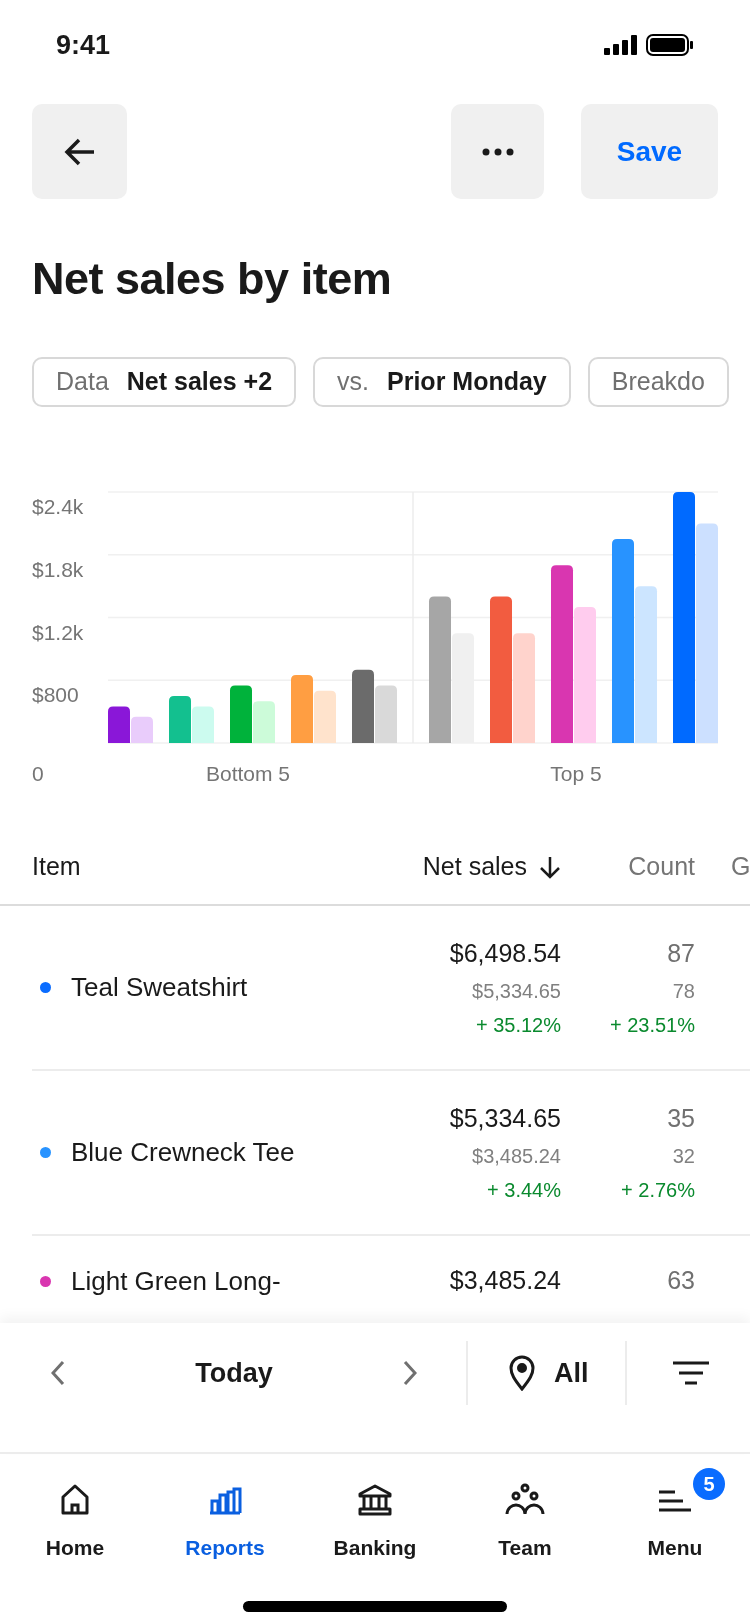 The width and height of the screenshot is (750, 1624). I want to click on battery-icon, so click(670, 45).